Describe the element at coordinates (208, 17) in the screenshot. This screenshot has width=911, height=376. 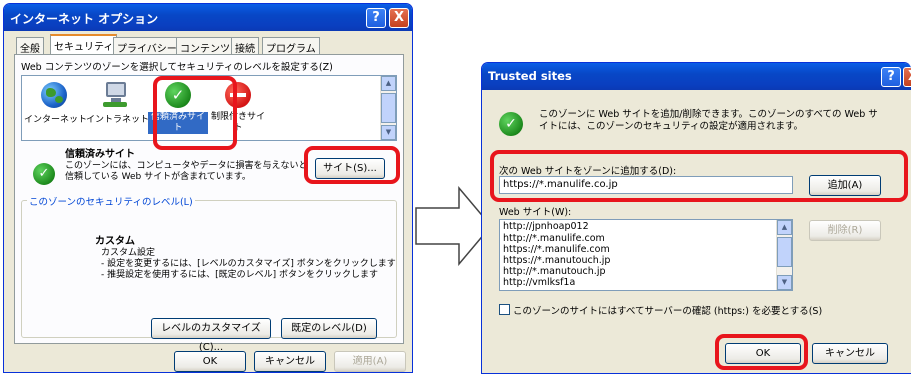
I see `left-titlebar: インターネット オプション ? X` at that location.